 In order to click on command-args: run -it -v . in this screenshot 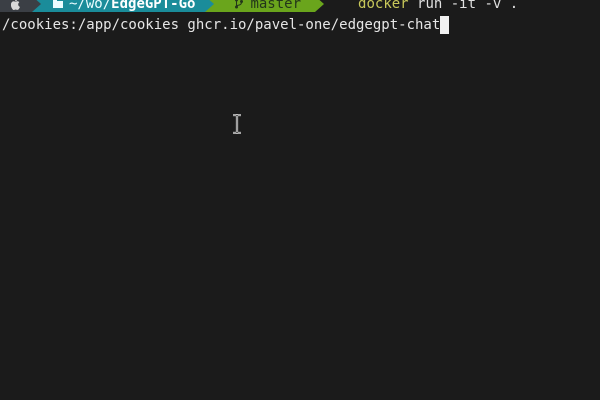, I will do `click(463, 6)`.